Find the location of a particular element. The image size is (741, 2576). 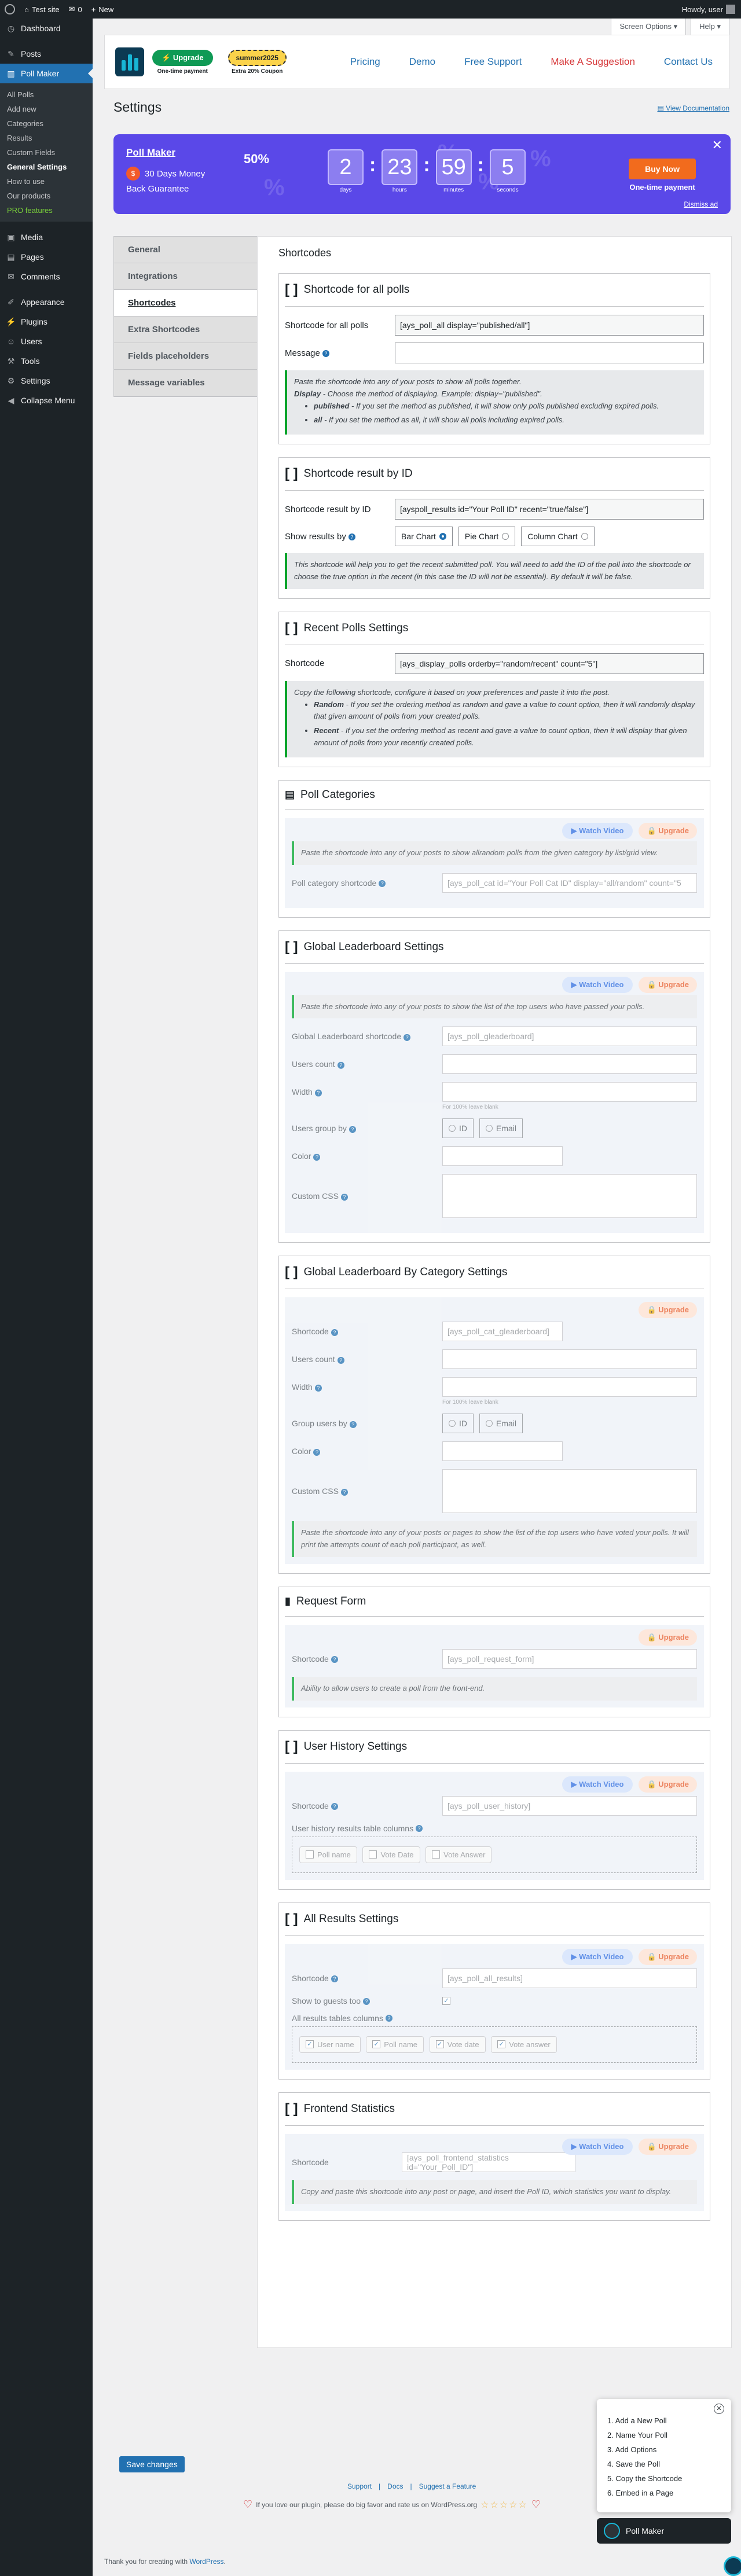

submenu-categories: Categories is located at coordinates (46, 123).